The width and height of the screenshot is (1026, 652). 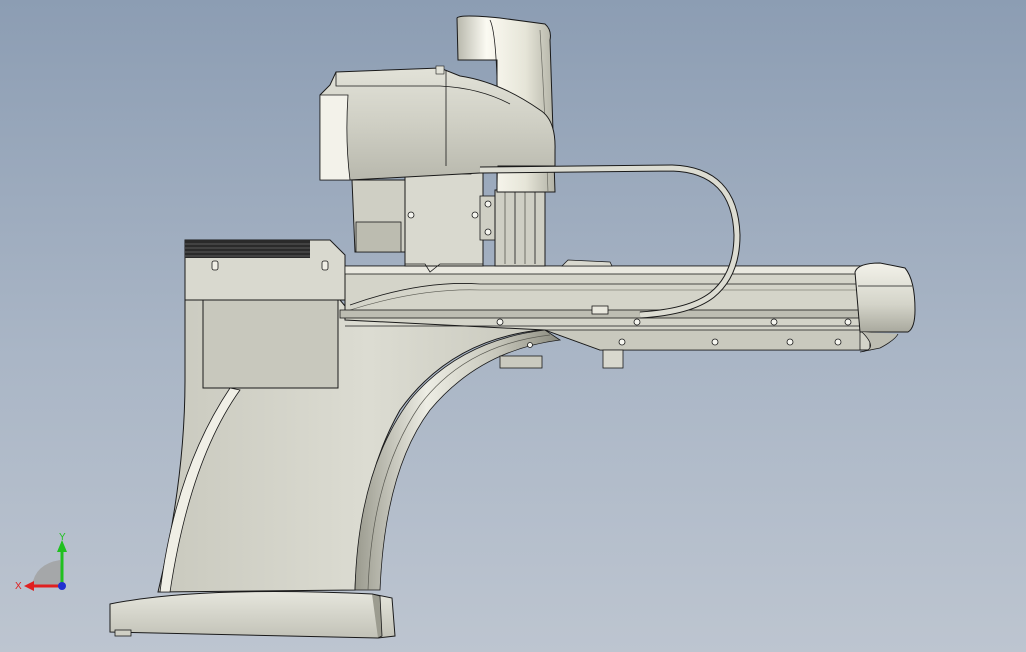 I want to click on base-foot, so click(x=252, y=615).